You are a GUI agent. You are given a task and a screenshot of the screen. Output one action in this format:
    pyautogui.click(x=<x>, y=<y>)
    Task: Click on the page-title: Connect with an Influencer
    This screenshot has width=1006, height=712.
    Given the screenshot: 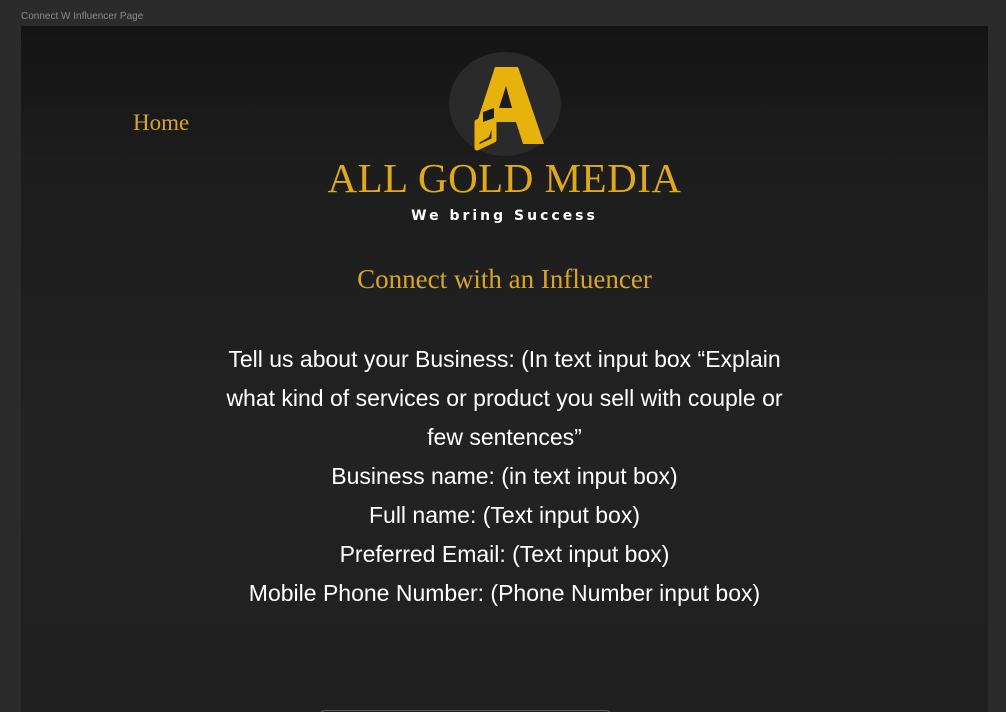 What is the action you would take?
    pyautogui.click(x=504, y=279)
    